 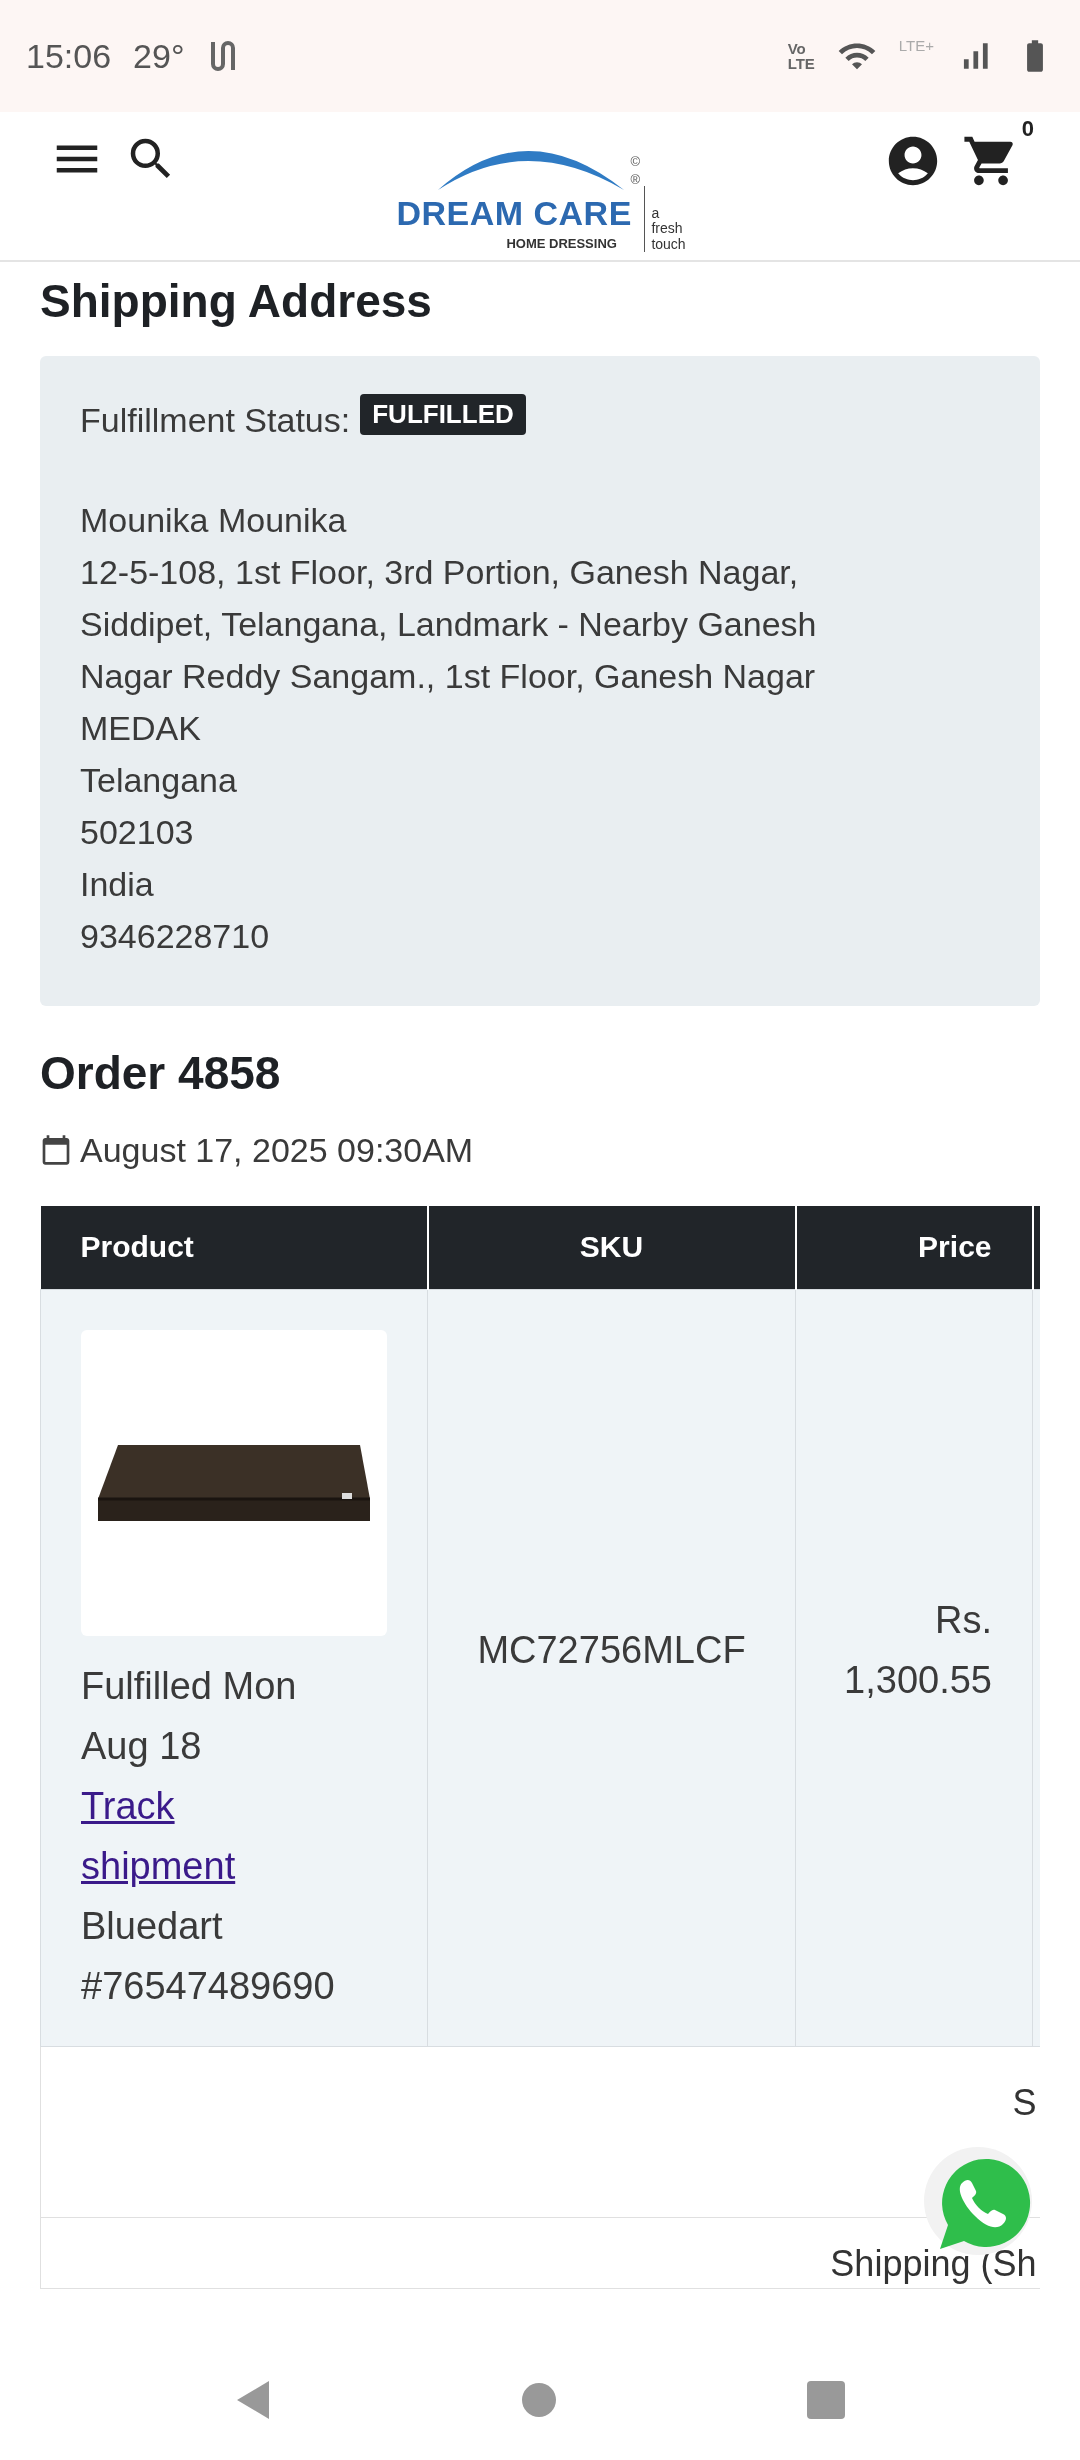 What do you see at coordinates (117, 884) in the screenshot?
I see `address-line: India` at bounding box center [117, 884].